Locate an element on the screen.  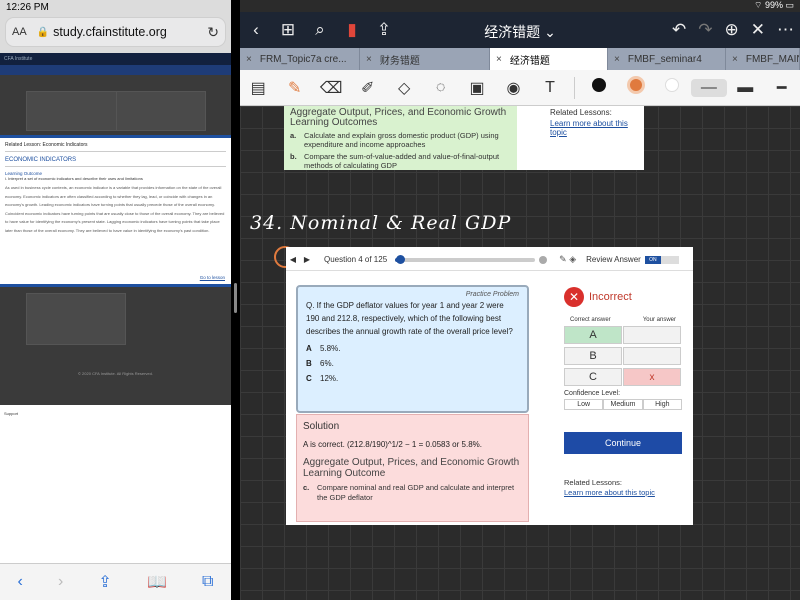
tab-fmbf-seminar: × FMBF_seminar4 is located at coordinates (667, 59).